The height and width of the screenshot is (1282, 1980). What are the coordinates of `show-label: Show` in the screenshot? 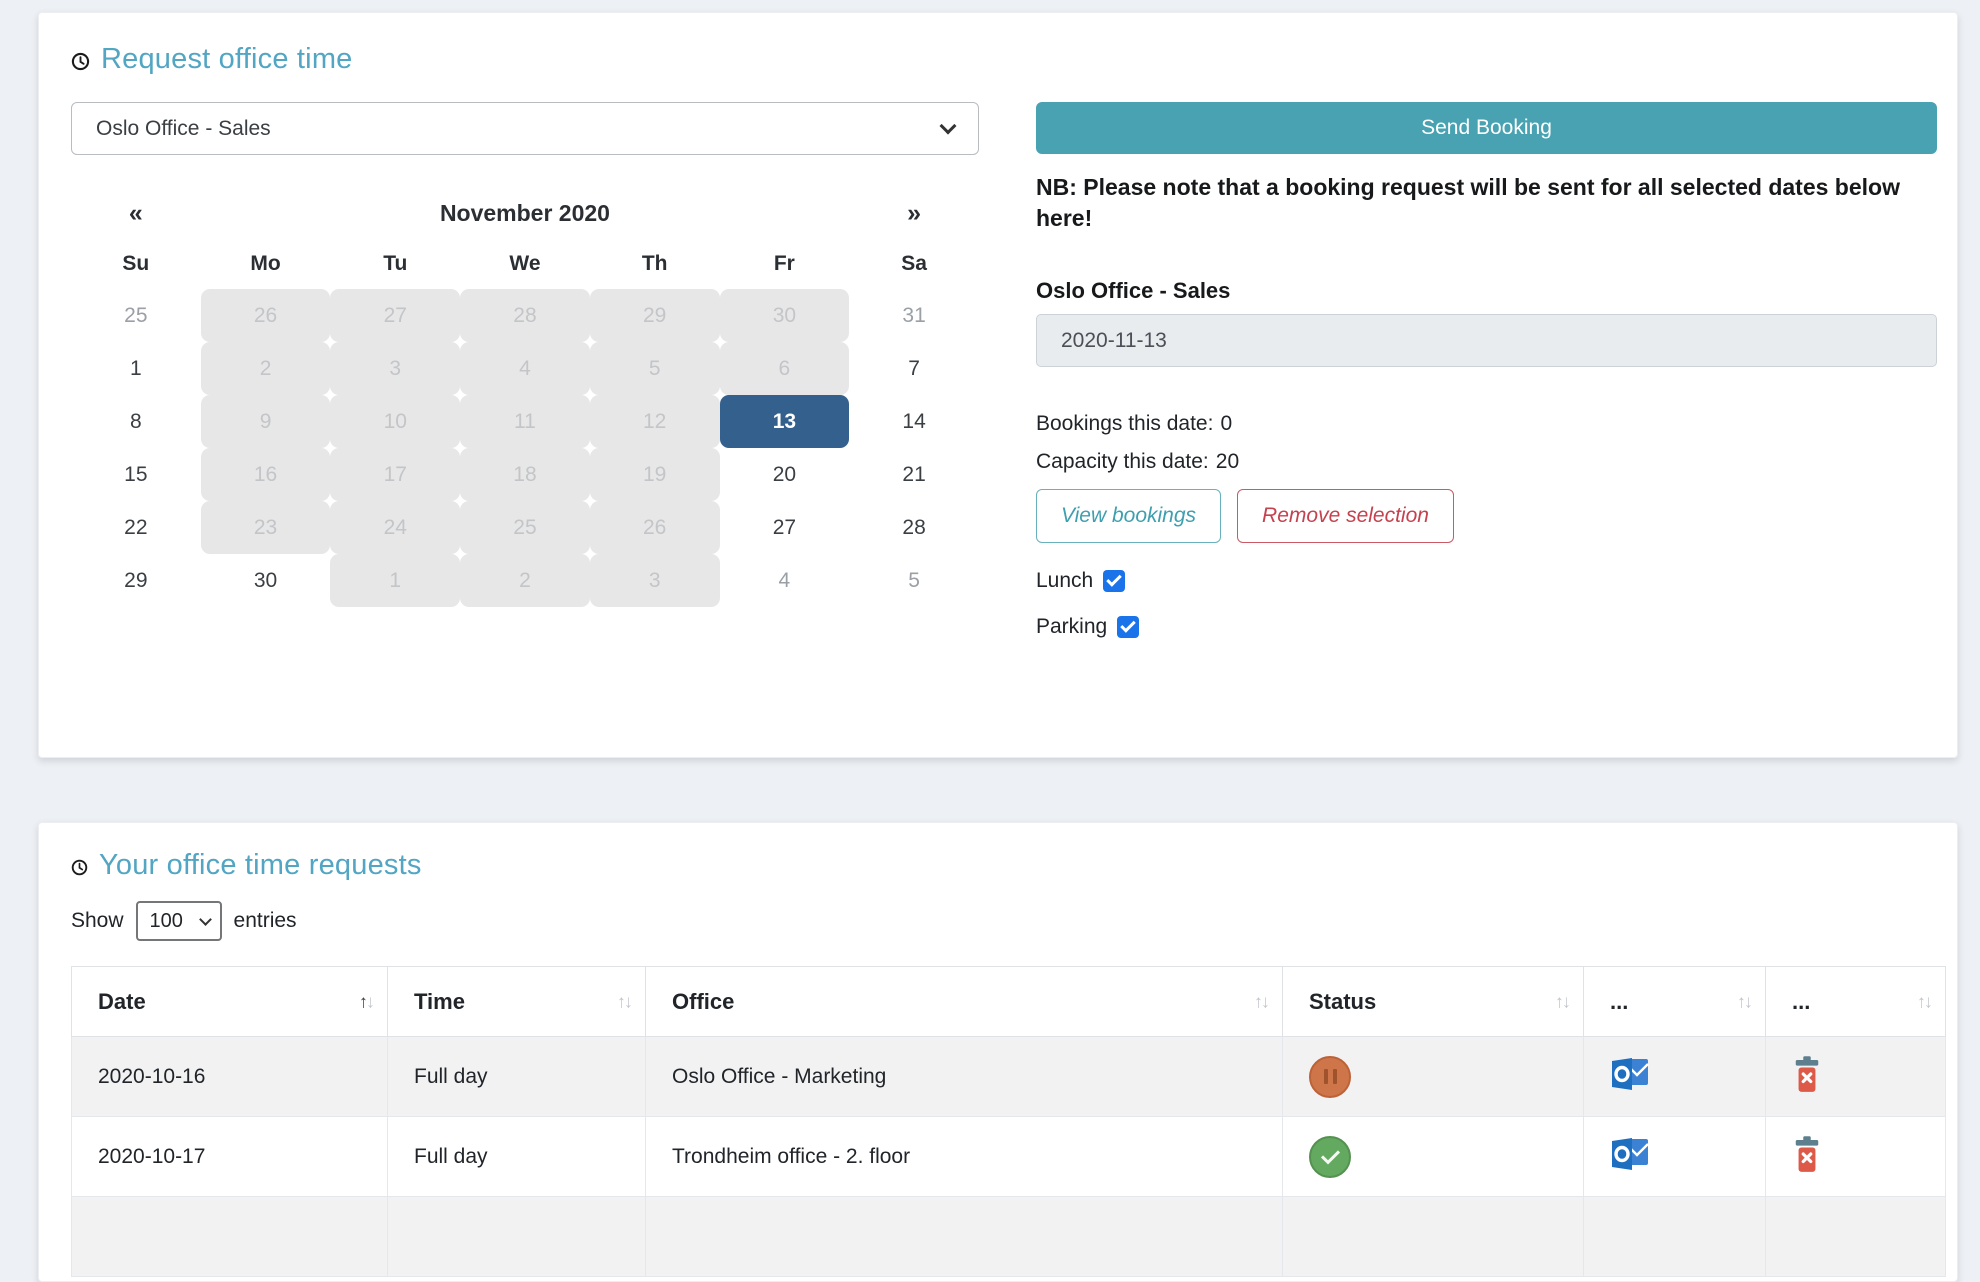 It's located at (97, 920).